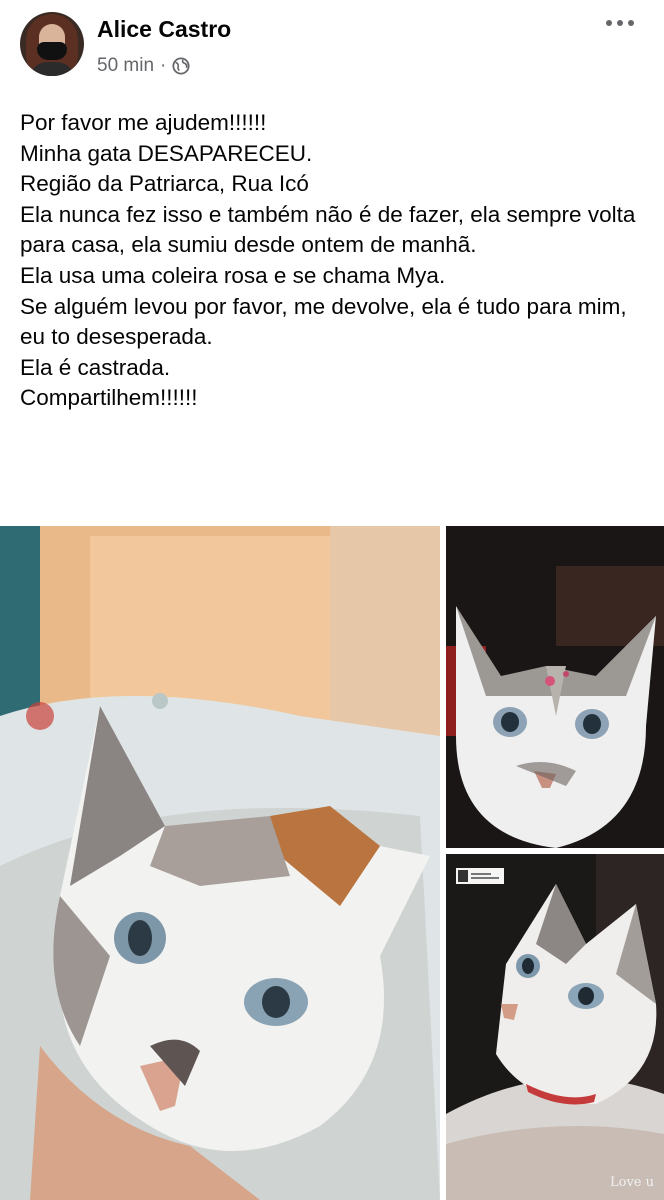  What do you see at coordinates (125, 66) in the screenshot?
I see `post-timestamp: 50 min` at bounding box center [125, 66].